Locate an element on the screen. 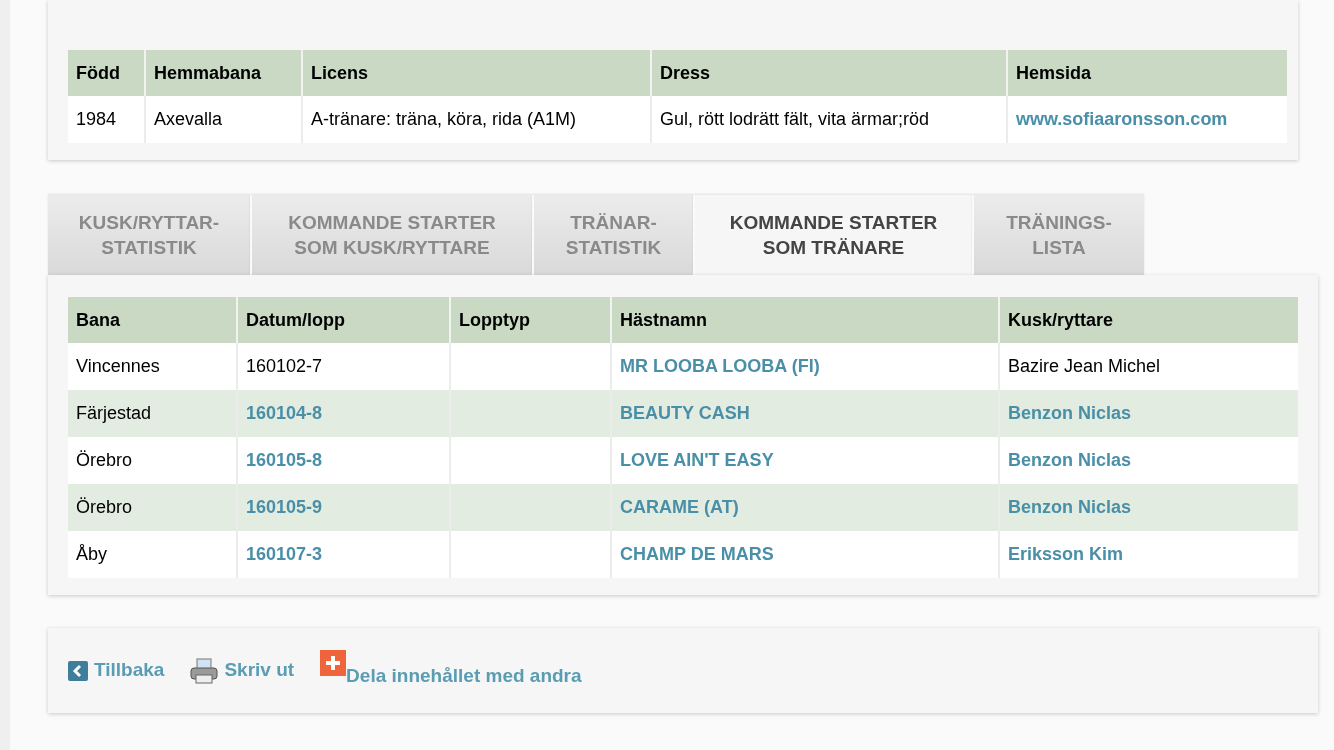 The width and height of the screenshot is (1334, 750). table-link: BEAUTY CASH is located at coordinates (685, 413).